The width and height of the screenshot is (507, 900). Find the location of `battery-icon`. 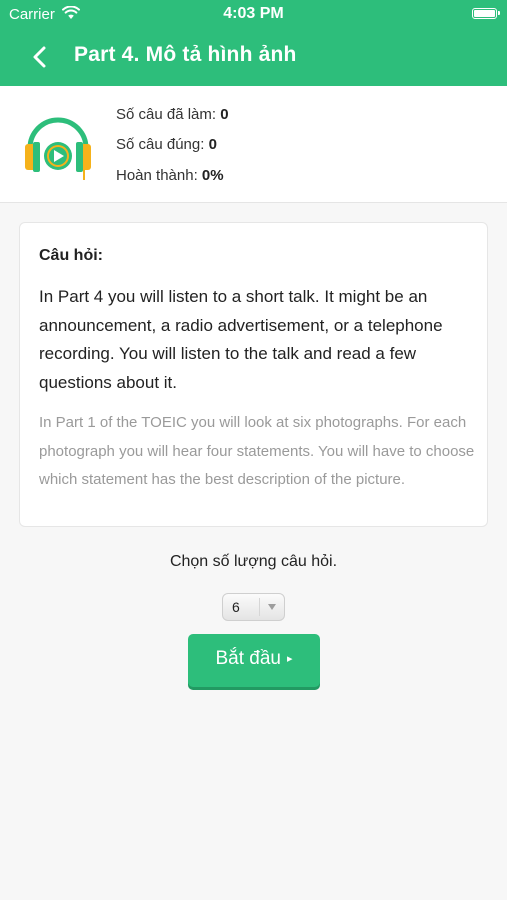

battery-icon is located at coordinates (486, 13).